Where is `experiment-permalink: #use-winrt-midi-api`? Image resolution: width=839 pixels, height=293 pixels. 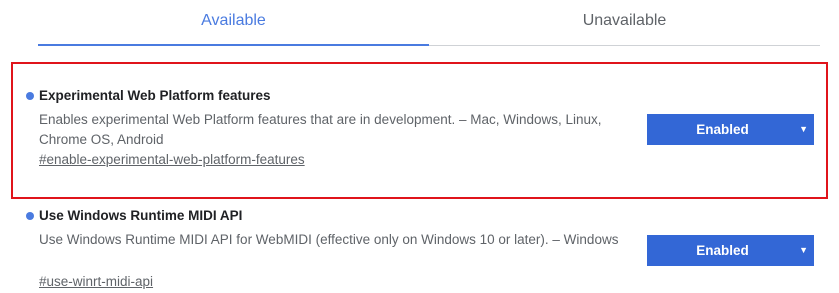 experiment-permalink: #use-winrt-midi-api is located at coordinates (96, 281).